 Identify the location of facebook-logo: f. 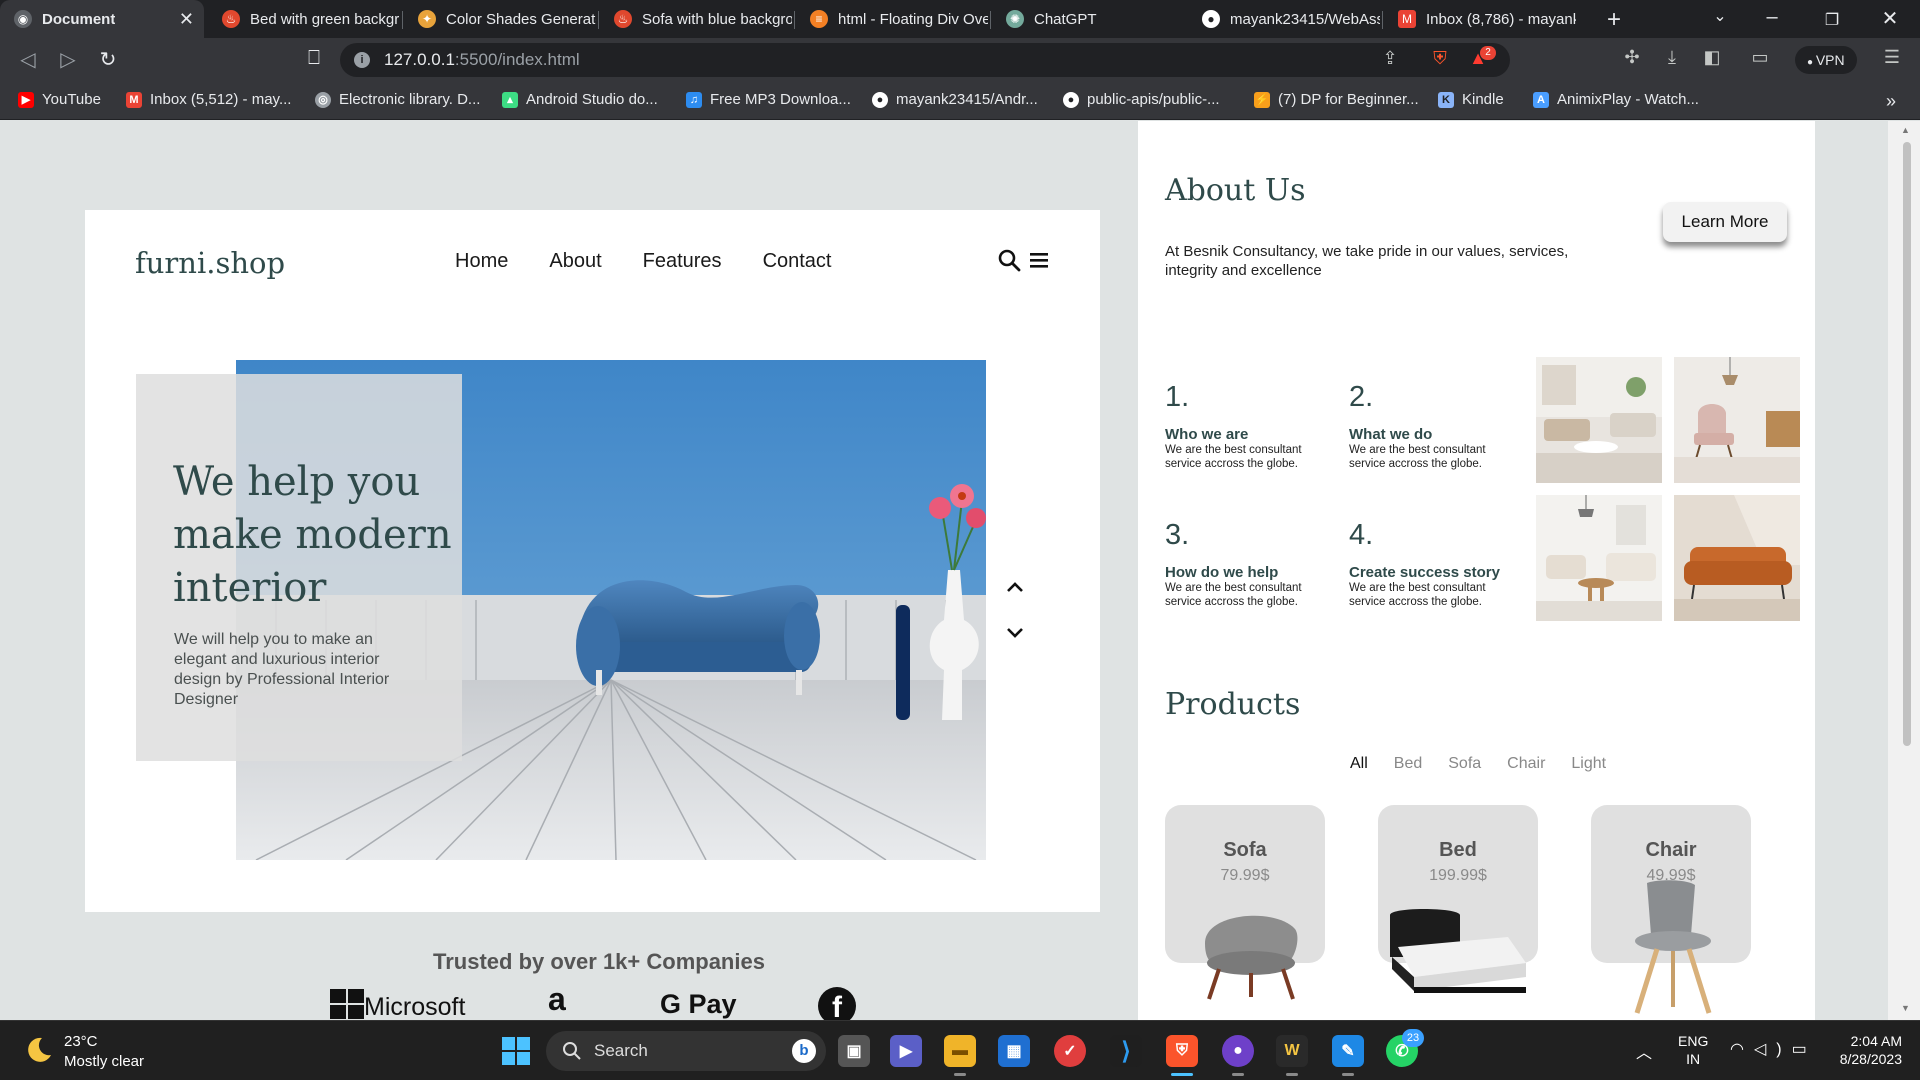
(837, 1003).